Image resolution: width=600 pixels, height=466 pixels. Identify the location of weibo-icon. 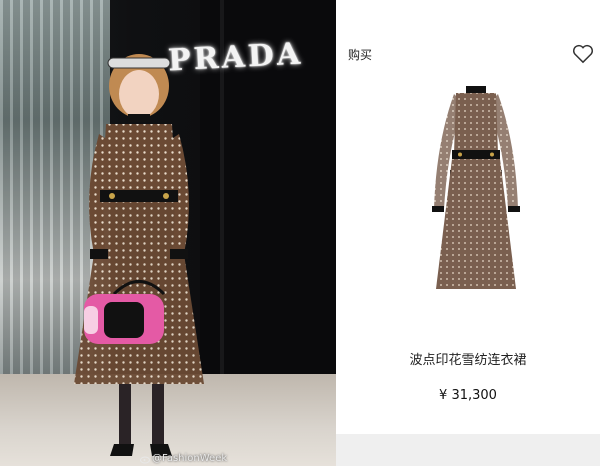
(145, 459).